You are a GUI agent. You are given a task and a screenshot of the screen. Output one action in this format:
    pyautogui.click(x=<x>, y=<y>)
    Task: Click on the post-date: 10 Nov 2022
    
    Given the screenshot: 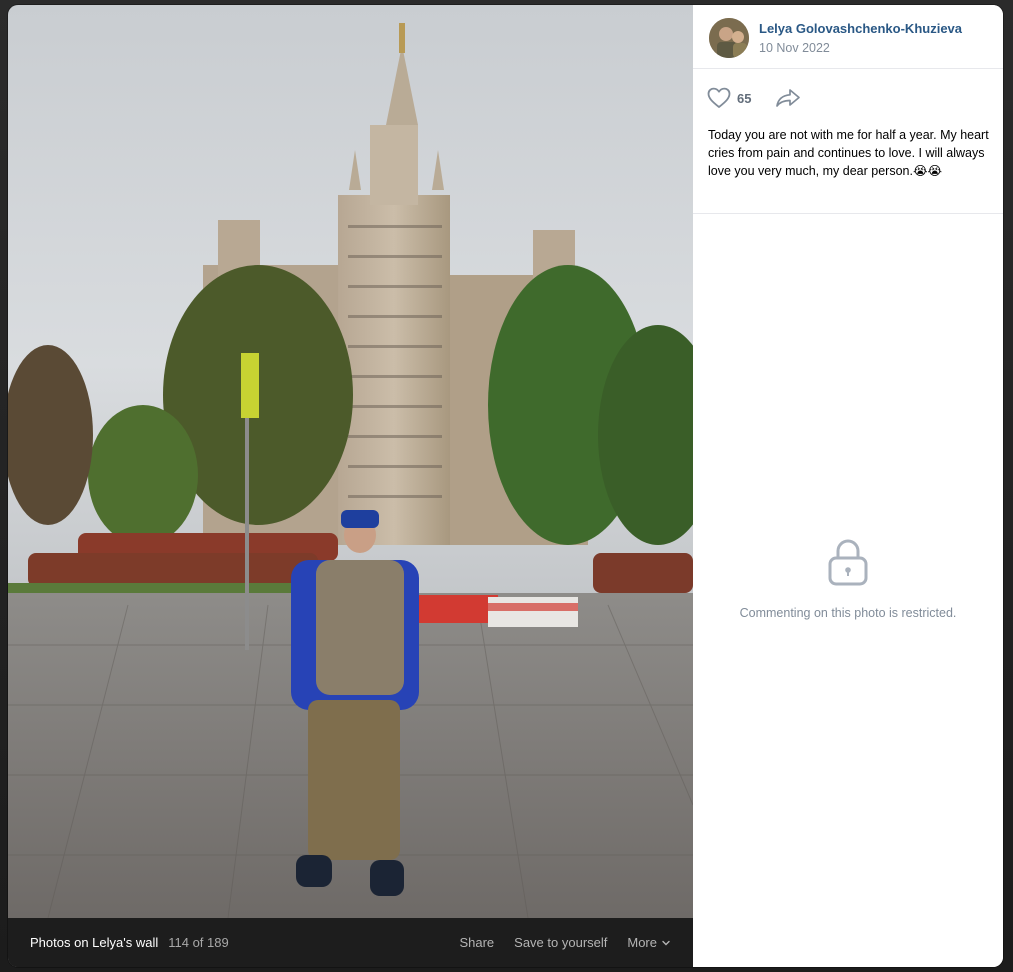 What is the action you would take?
    pyautogui.click(x=860, y=48)
    